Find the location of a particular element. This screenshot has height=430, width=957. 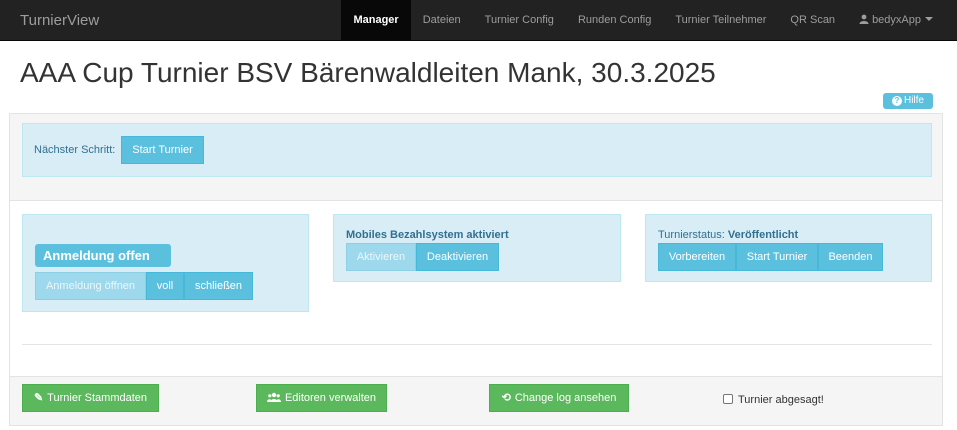

user-menu-dropdown: bedyxApp is located at coordinates (902, 20).